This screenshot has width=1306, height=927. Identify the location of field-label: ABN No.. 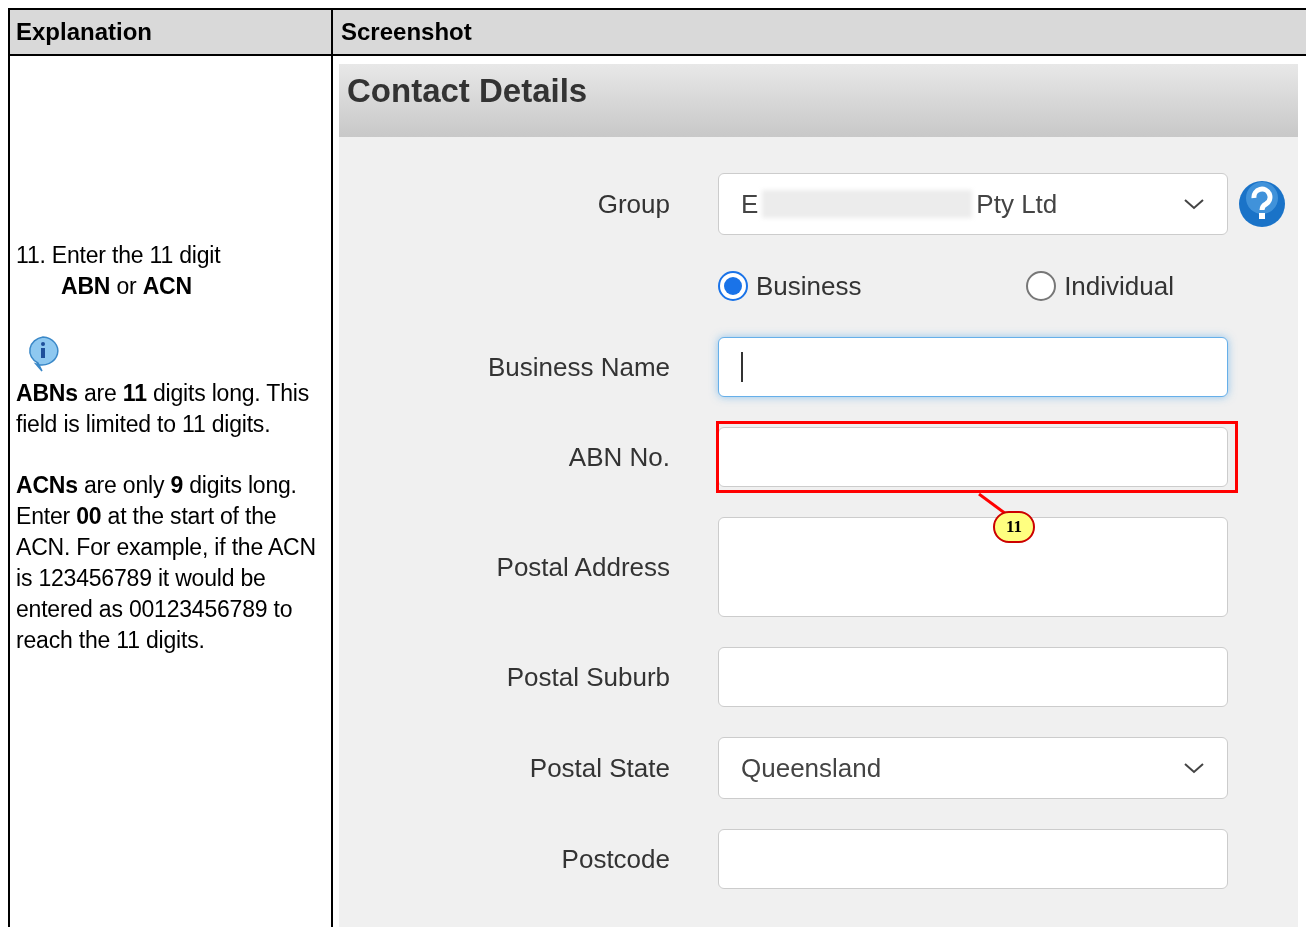
(619, 456).